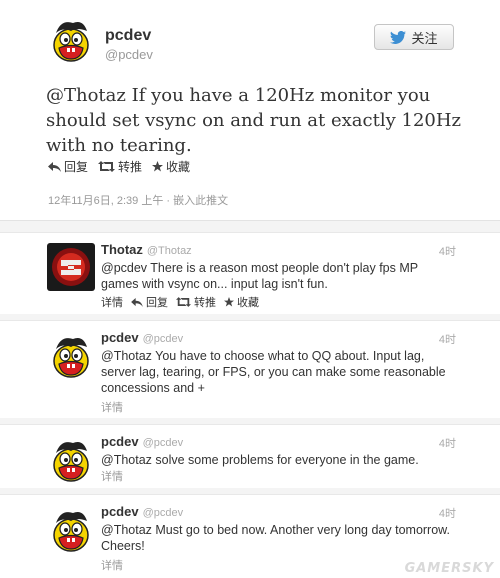  Describe the element at coordinates (146, 249) in the screenshot. I see `reply-author: Thotaz @Thotaz` at that location.